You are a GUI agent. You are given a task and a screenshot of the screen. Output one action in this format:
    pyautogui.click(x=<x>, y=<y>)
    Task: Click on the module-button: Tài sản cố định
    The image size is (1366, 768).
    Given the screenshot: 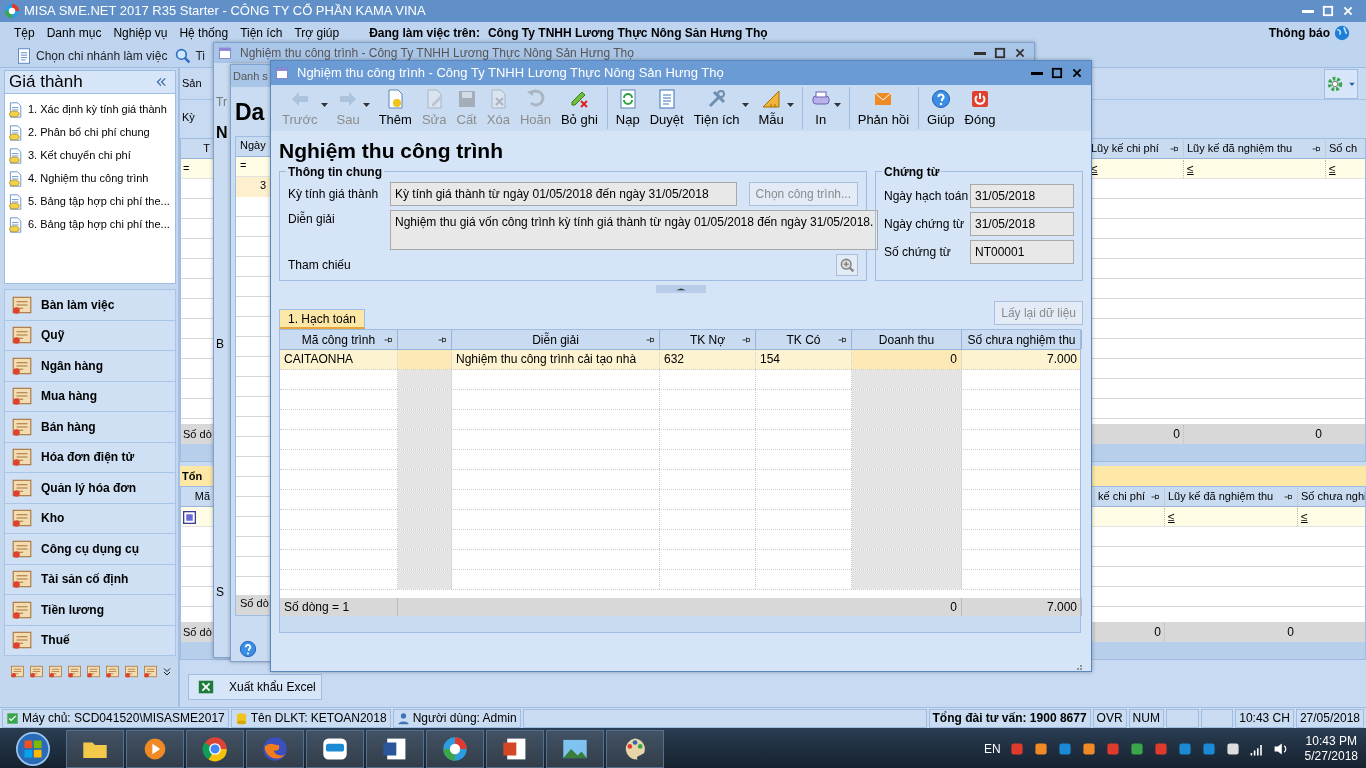 What is the action you would take?
    pyautogui.click(x=90, y=579)
    